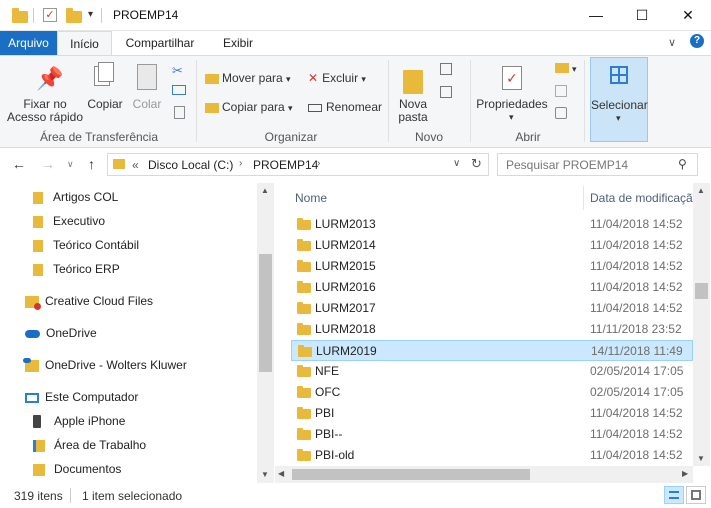  I want to click on up-arrow-icon: ↑, so click(91, 164).